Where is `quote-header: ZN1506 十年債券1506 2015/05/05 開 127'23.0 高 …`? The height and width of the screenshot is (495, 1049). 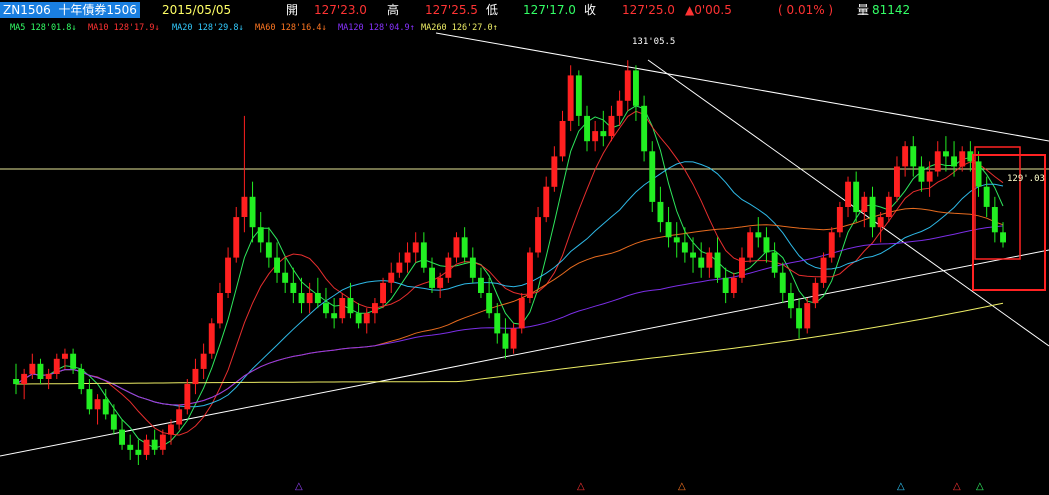
quote-header: ZN1506 十年債券1506 2015/05/05 開 127'23.0 高 … is located at coordinates (524, 10).